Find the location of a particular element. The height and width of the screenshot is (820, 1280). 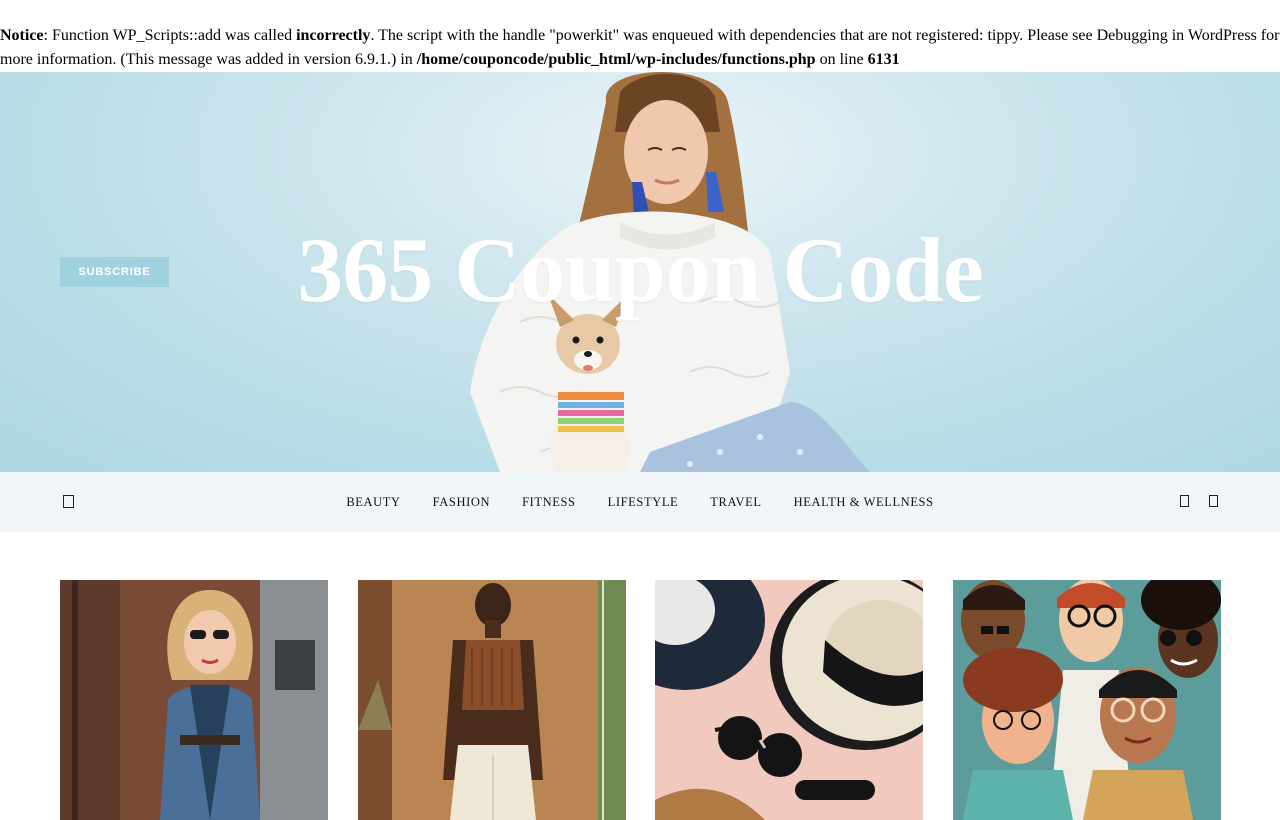

notice-text-3: on line is located at coordinates (841, 59).